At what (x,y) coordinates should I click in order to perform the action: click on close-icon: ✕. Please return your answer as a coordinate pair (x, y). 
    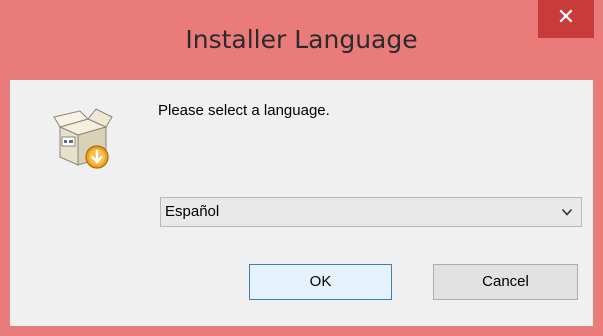
    Looking at the image, I should click on (566, 17).